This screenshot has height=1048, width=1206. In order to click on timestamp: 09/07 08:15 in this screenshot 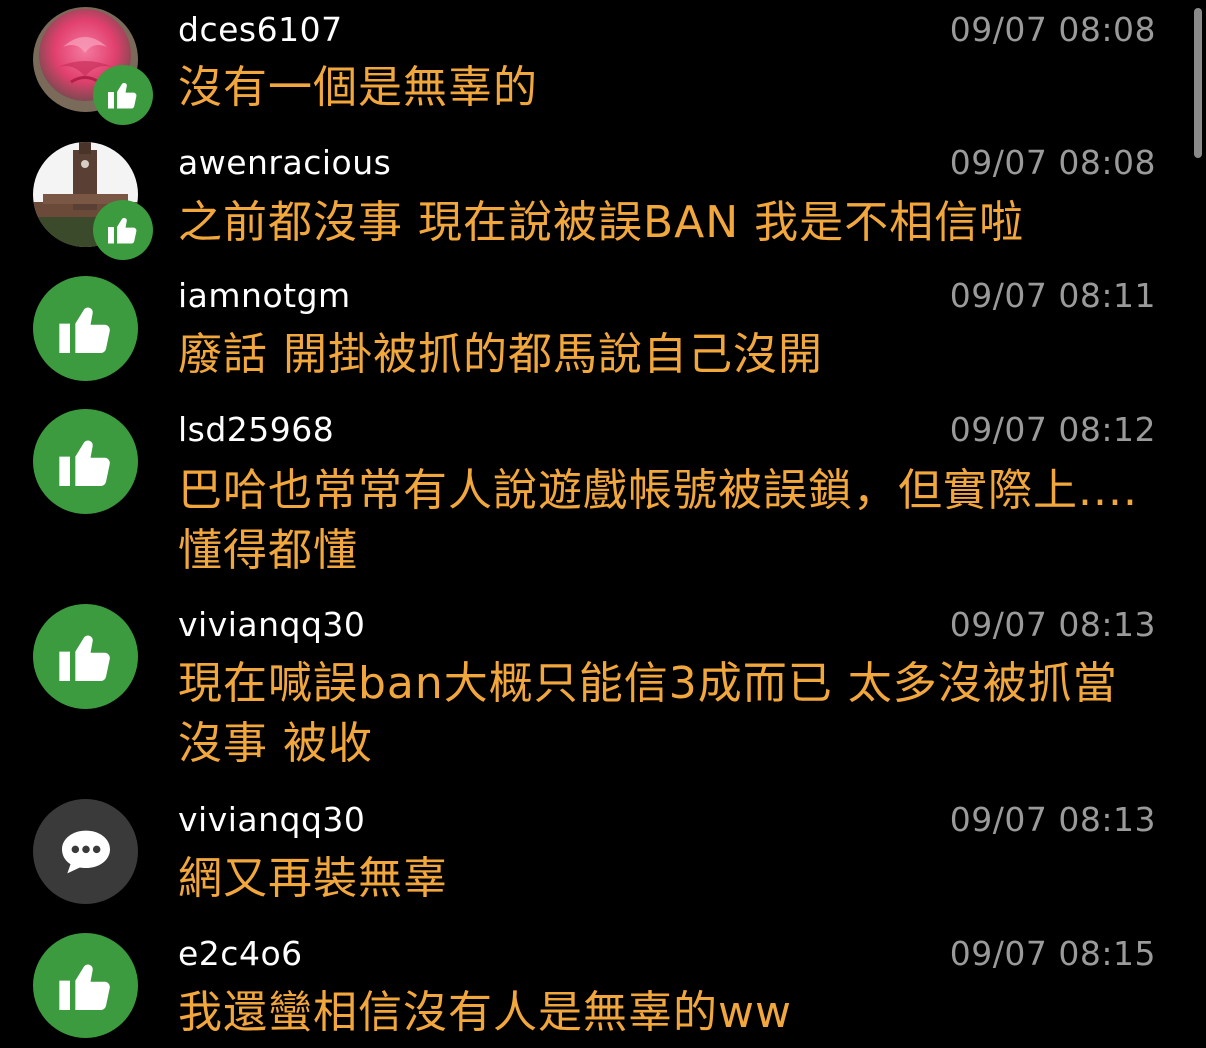, I will do `click(1052, 953)`.